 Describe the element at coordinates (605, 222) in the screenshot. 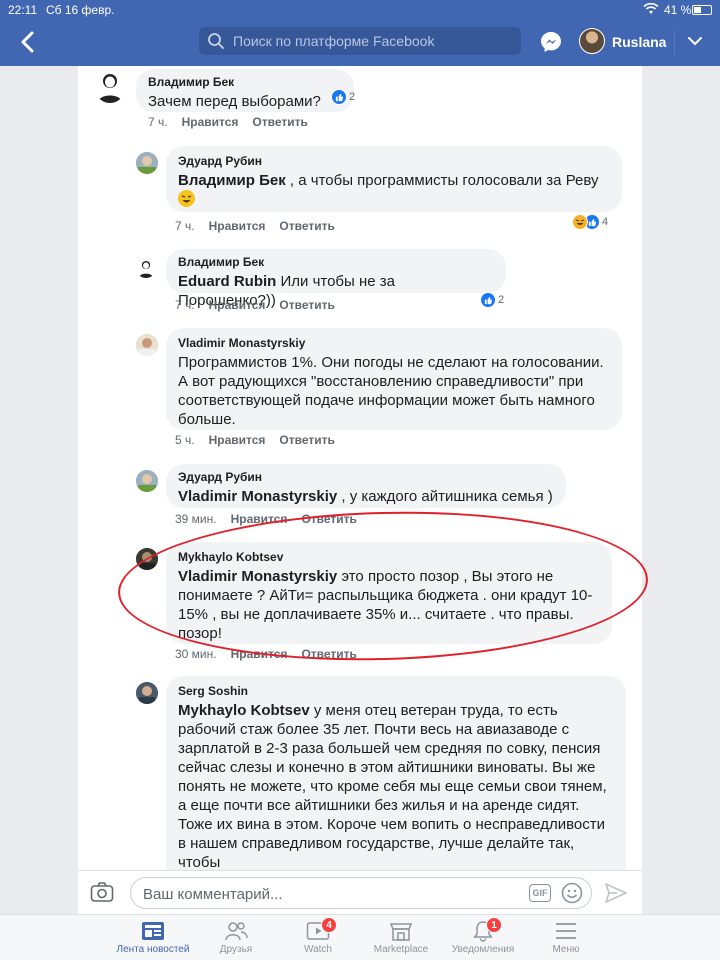

I see `reaction-count: 4` at that location.